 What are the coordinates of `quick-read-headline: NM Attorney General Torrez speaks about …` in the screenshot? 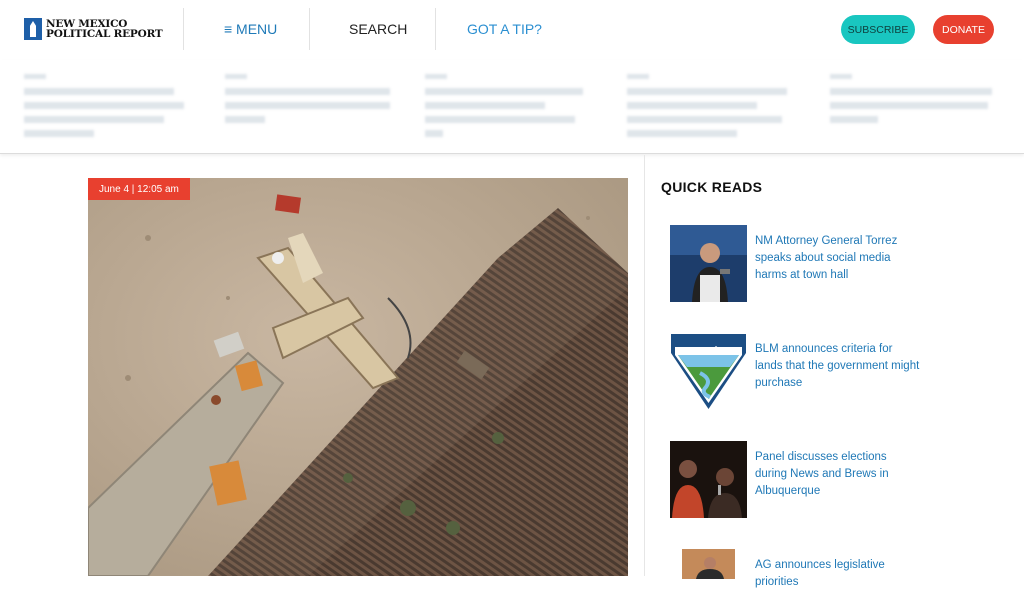 It's located at (837, 258).